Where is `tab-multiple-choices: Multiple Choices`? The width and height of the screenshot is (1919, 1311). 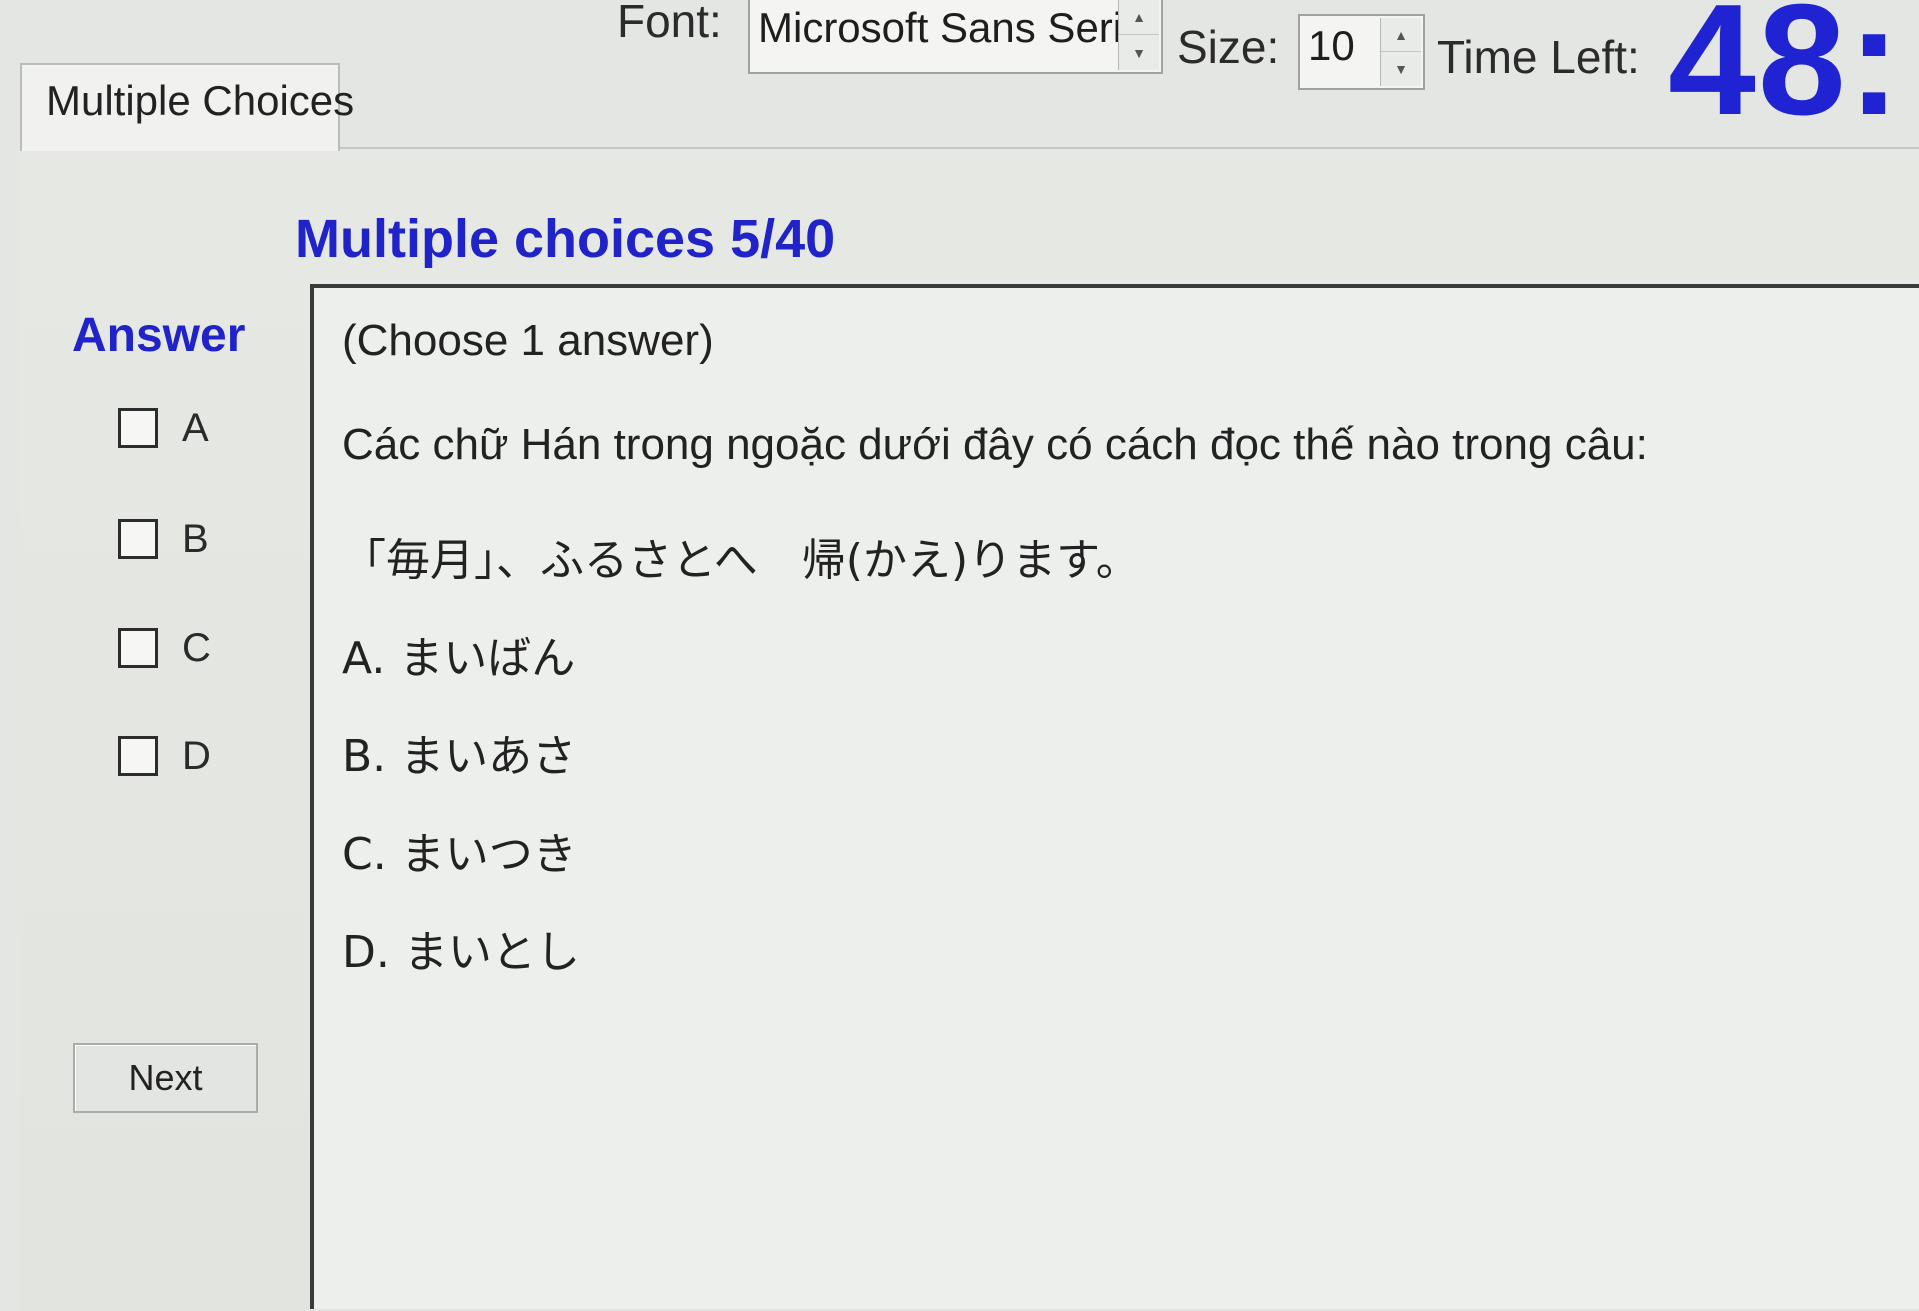
tab-multiple-choices: Multiple Choices is located at coordinates (187, 107).